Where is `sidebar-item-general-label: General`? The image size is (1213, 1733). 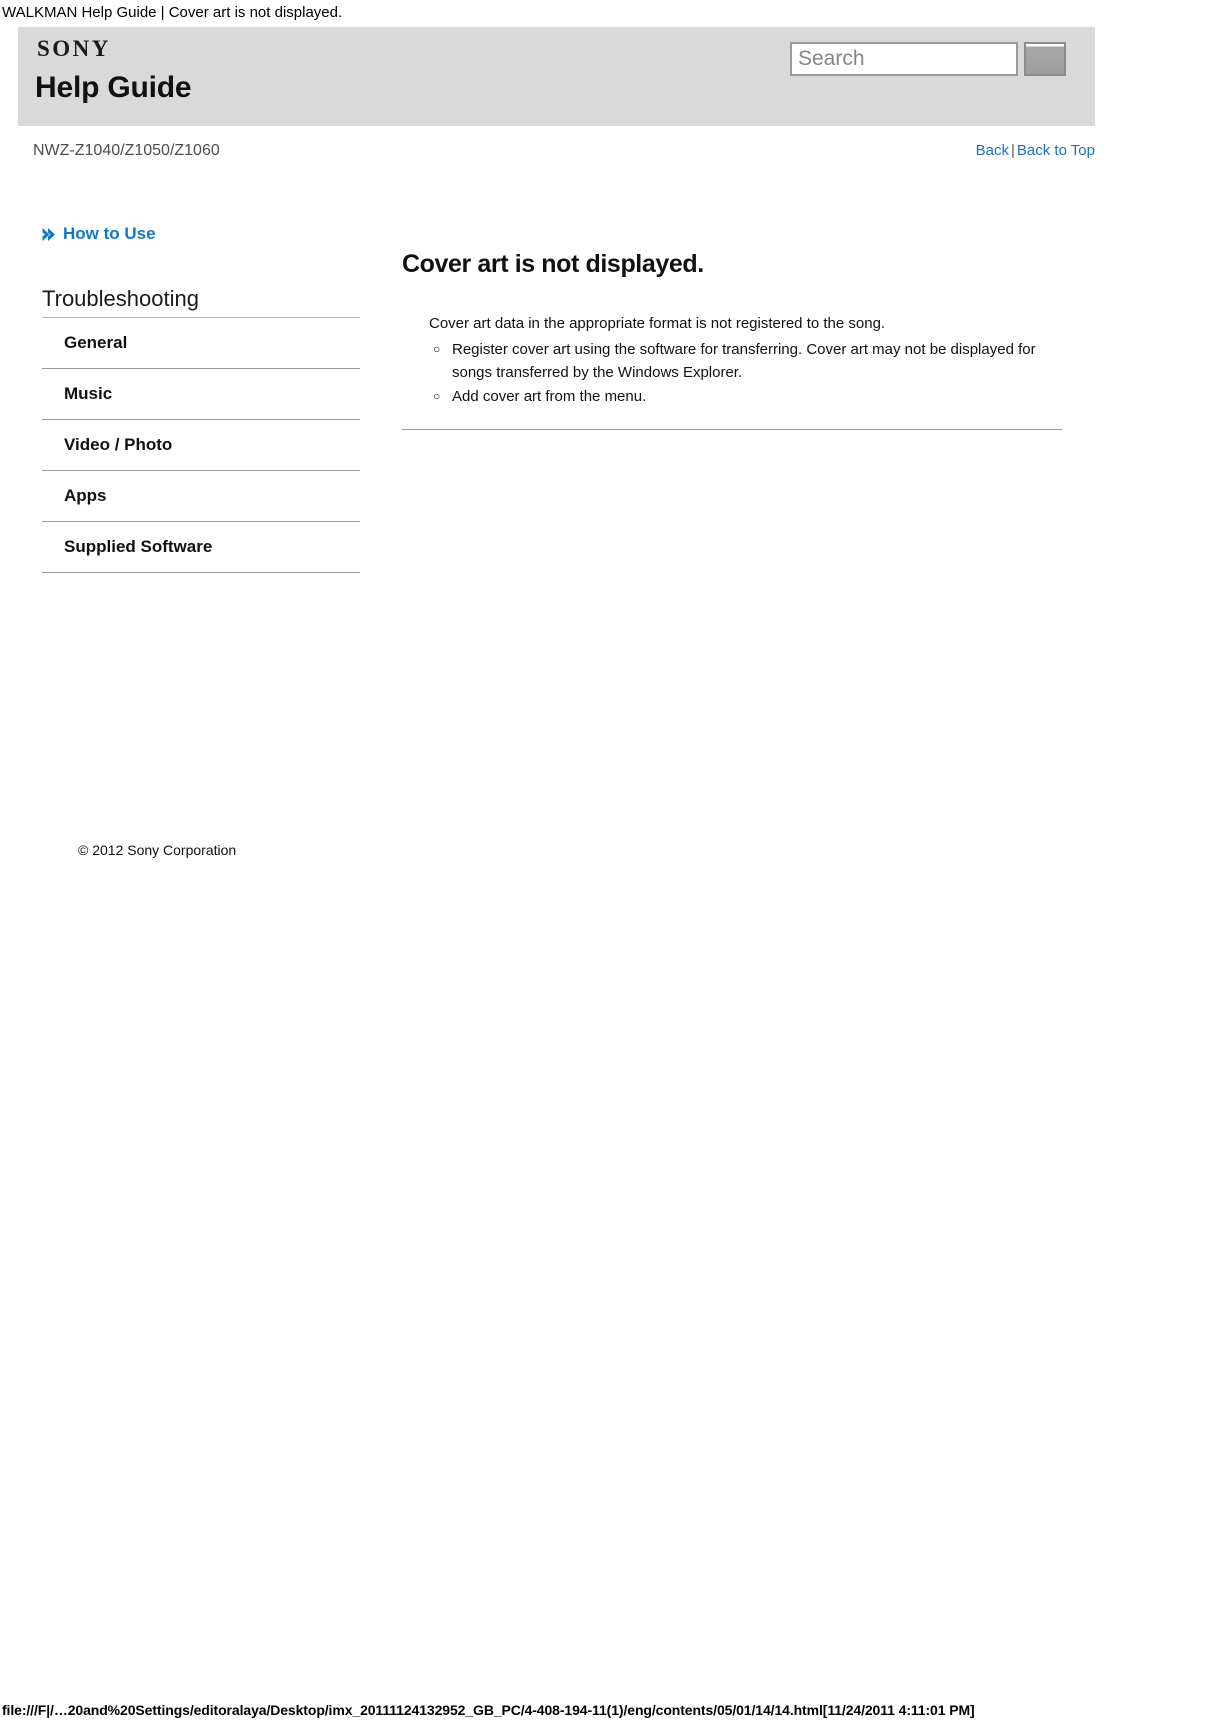
sidebar-item-general-label: General is located at coordinates (96, 343).